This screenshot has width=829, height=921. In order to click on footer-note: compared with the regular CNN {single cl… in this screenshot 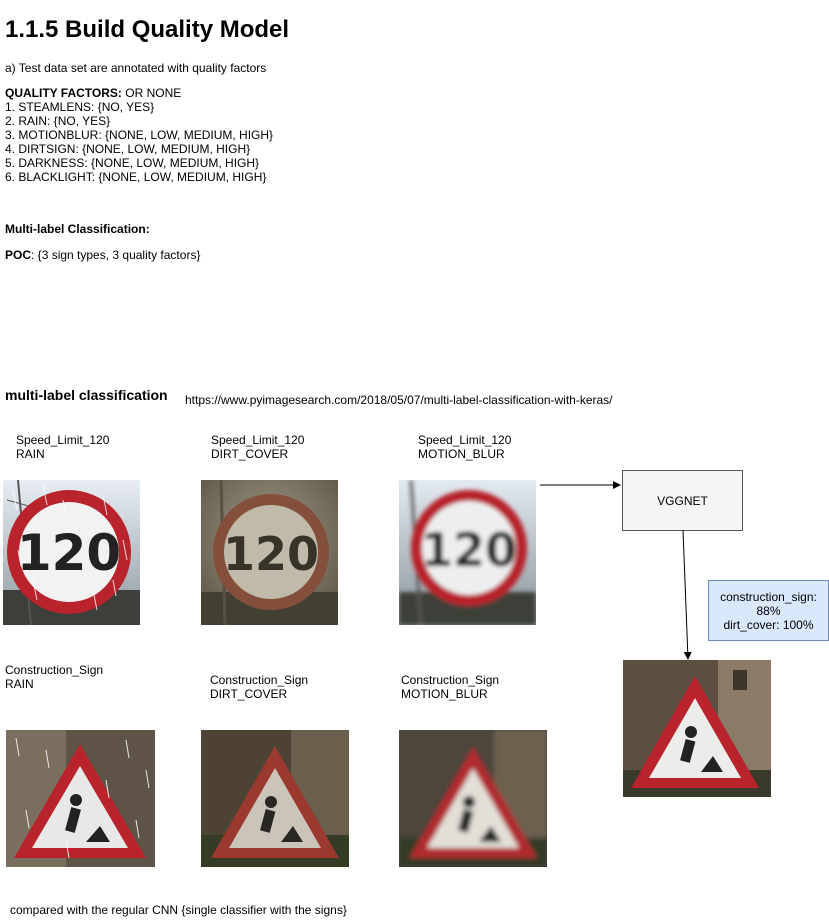, I will do `click(178, 910)`.